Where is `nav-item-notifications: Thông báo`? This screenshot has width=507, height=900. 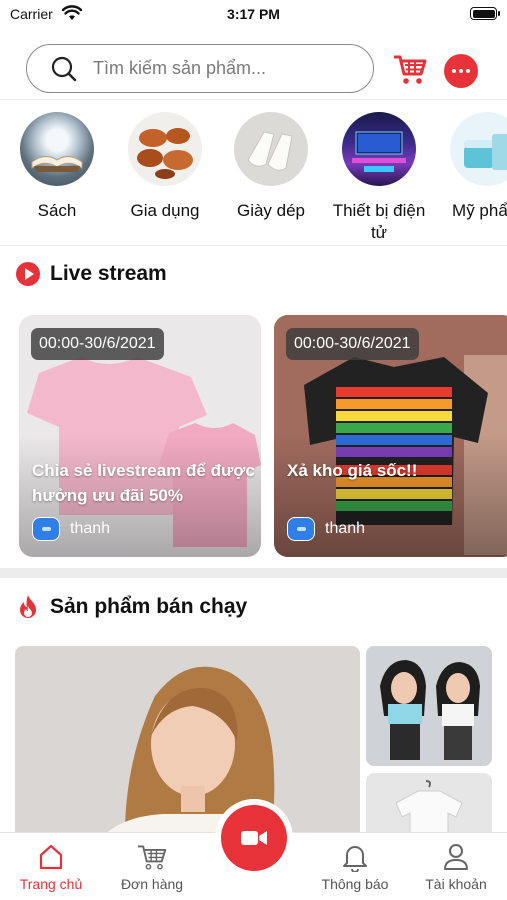
nav-item-notifications: Thông báo is located at coordinates (355, 866).